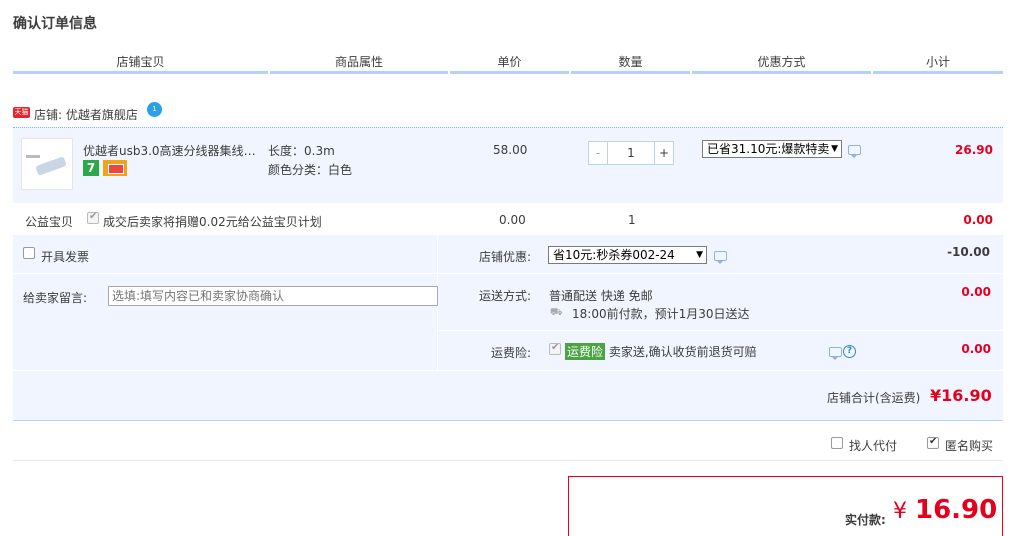 The width and height of the screenshot is (1015, 536). I want to click on shop-discount-amount: -10.00, so click(968, 252).